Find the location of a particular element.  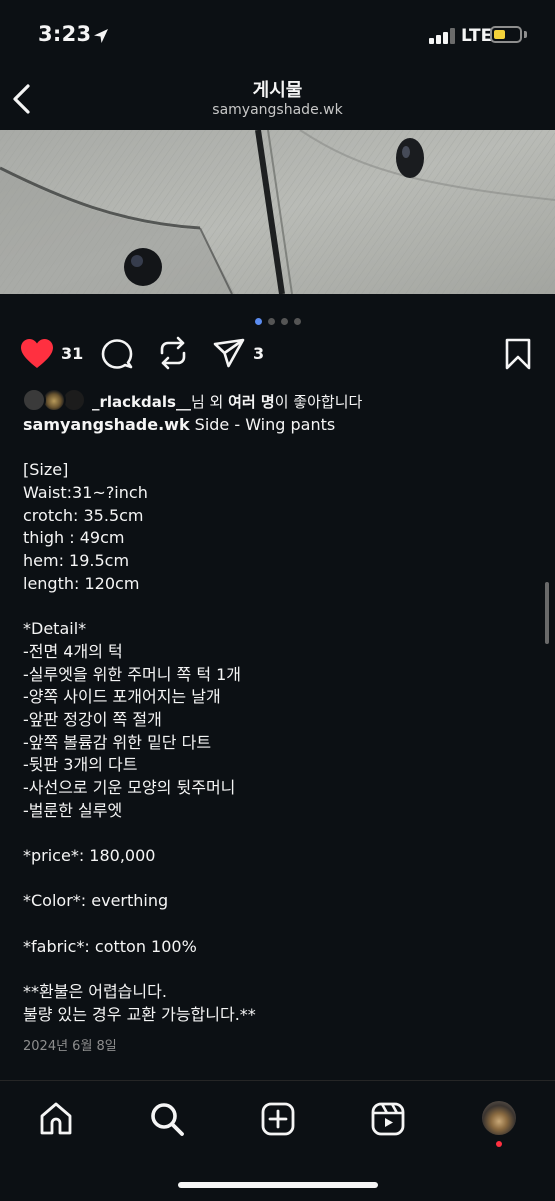

caption-first-line: samyangshade.wk Side - Wing pants is located at coordinates (278, 425).